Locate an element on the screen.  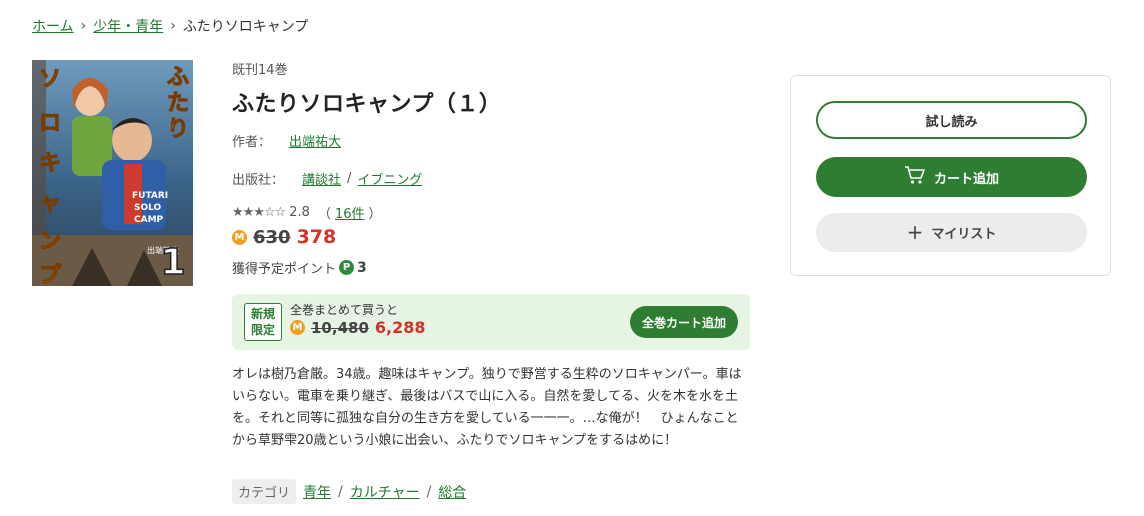
bundle-price-row: M 10,480 6,288 is located at coordinates (358, 327).